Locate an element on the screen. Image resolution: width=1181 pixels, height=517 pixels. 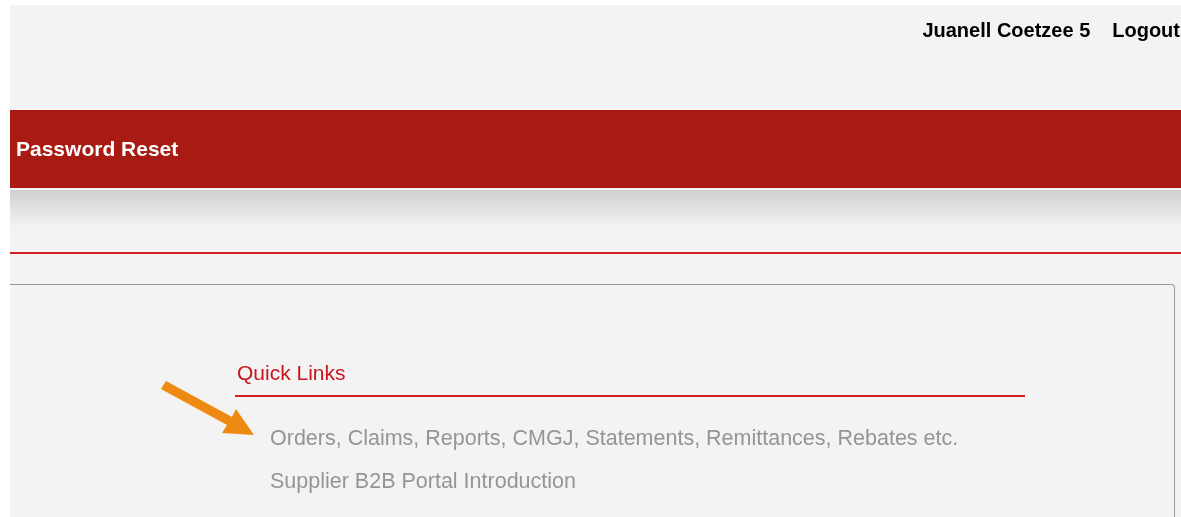
quick-link: Supplier B2B Portal Introduction is located at coordinates (647, 480).